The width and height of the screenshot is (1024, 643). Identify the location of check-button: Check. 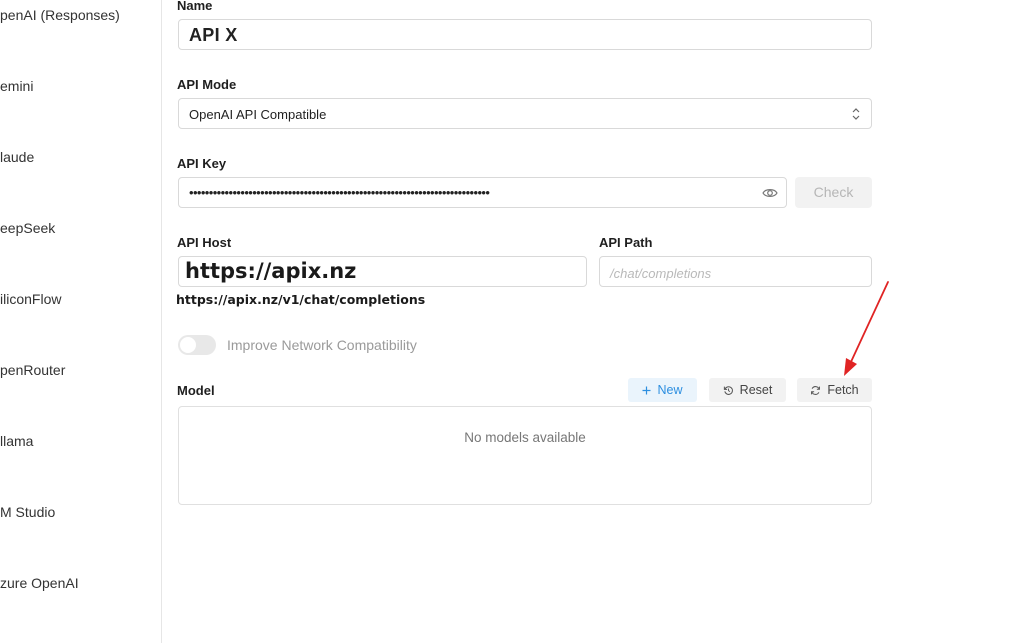
(833, 192).